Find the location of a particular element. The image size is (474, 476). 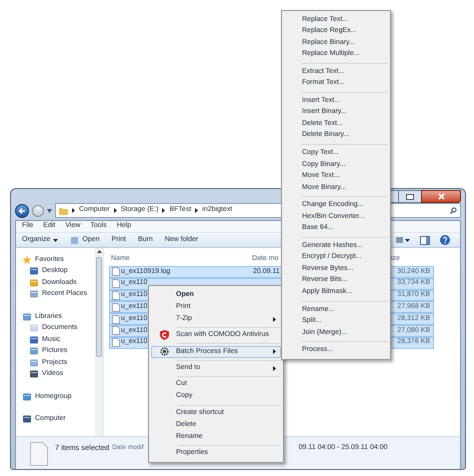

search-icon is located at coordinates (453, 210).